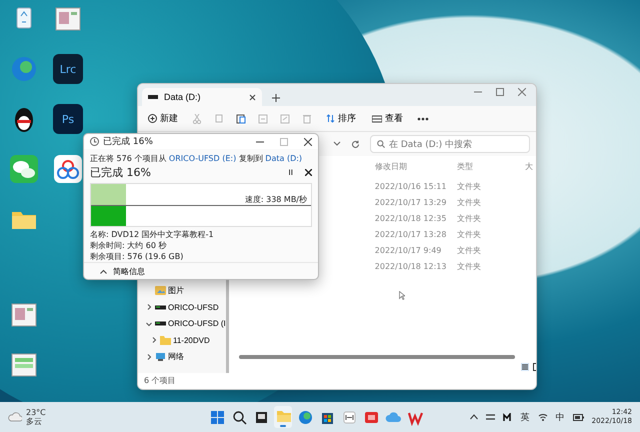 This screenshot has width=640, height=432. Describe the element at coordinates (387, 118) in the screenshot. I see `view-button: 查看` at that location.